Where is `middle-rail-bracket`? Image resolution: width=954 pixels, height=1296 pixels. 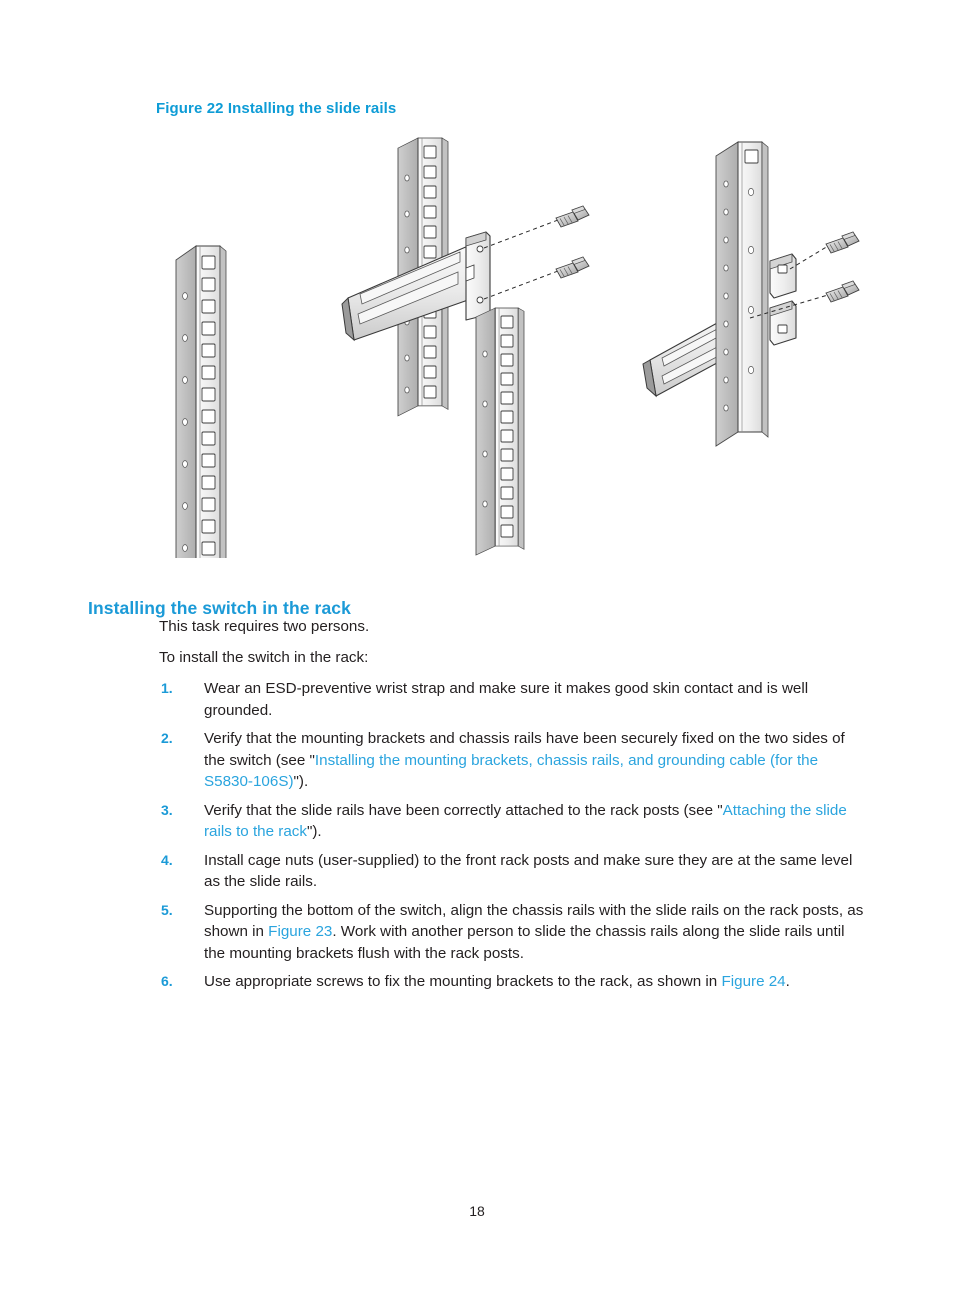
middle-rail-bracket is located at coordinates (478, 276).